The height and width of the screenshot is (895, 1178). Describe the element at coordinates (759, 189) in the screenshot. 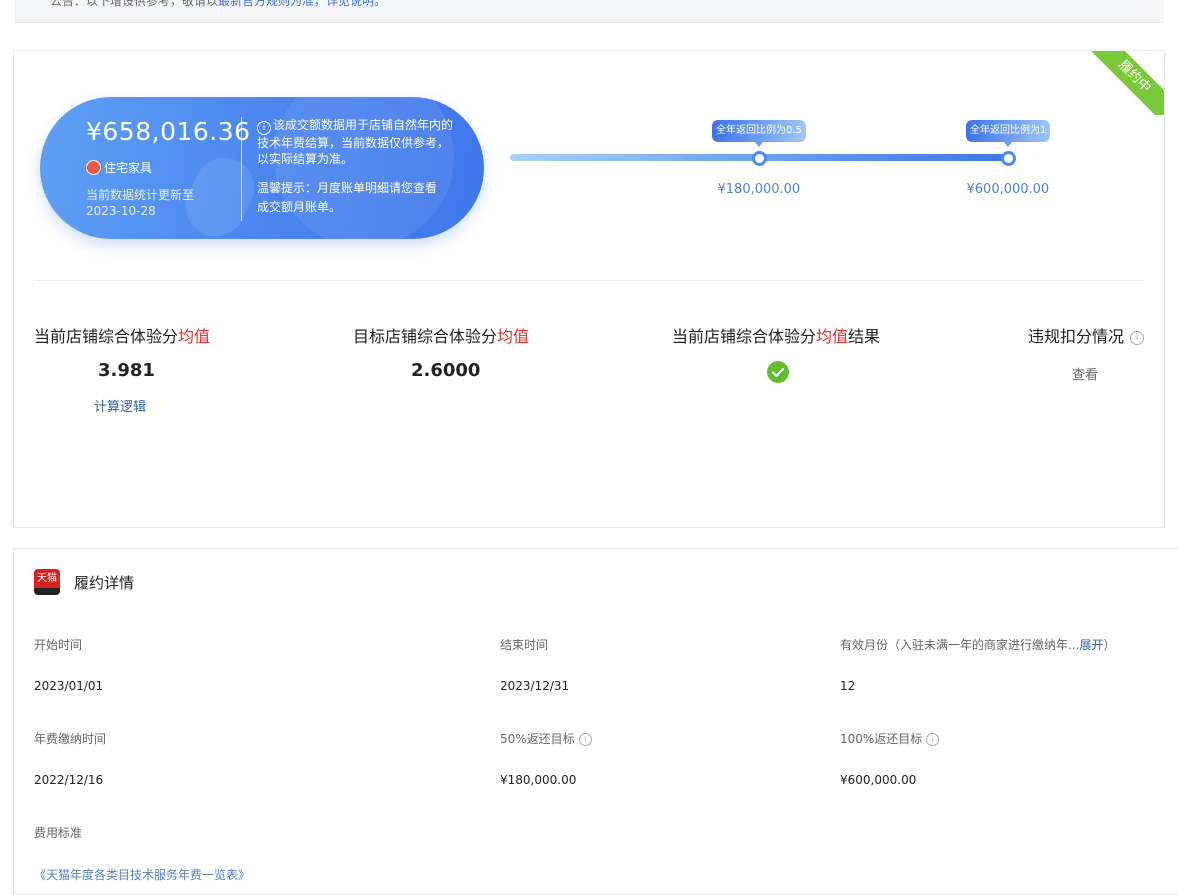

I see `milestone-value-1: ¥180,000.00` at that location.